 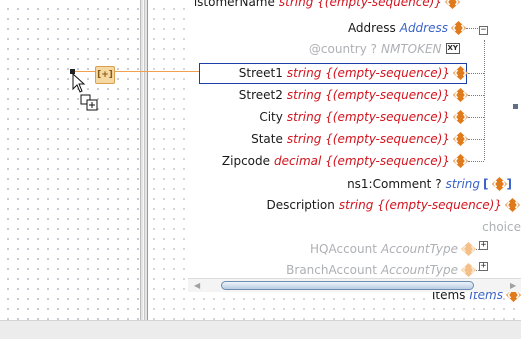 I want to click on tree-row-address: Address Address, so click(x=407, y=28).